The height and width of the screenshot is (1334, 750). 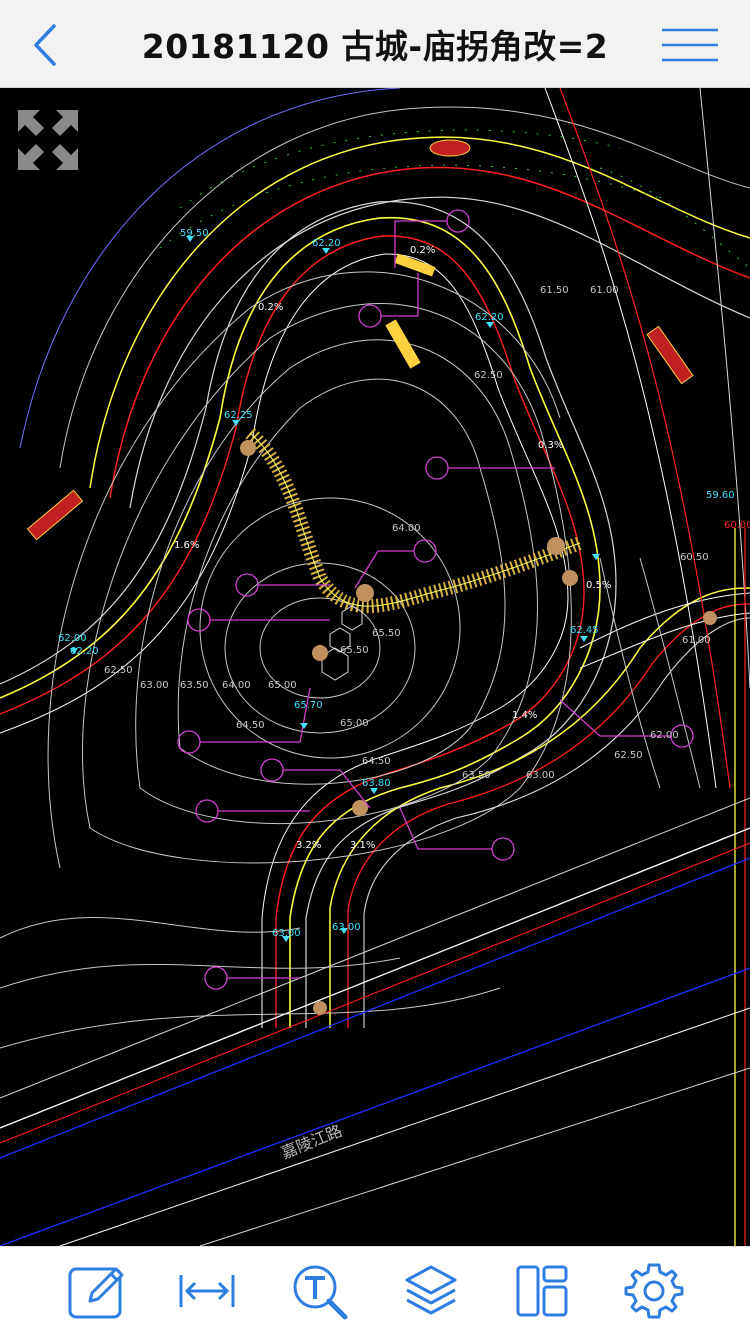 I want to click on slope-label: 1.6%, so click(x=186, y=545).